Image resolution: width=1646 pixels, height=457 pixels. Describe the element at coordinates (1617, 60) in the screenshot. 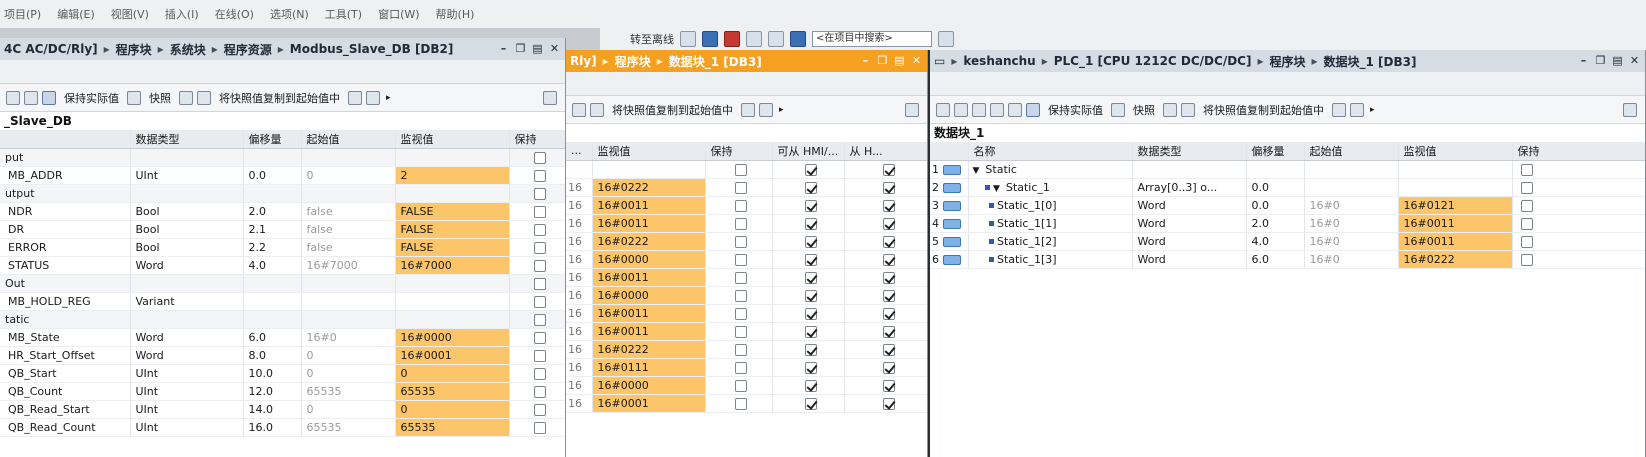

I see `float-icon: ▤` at that location.